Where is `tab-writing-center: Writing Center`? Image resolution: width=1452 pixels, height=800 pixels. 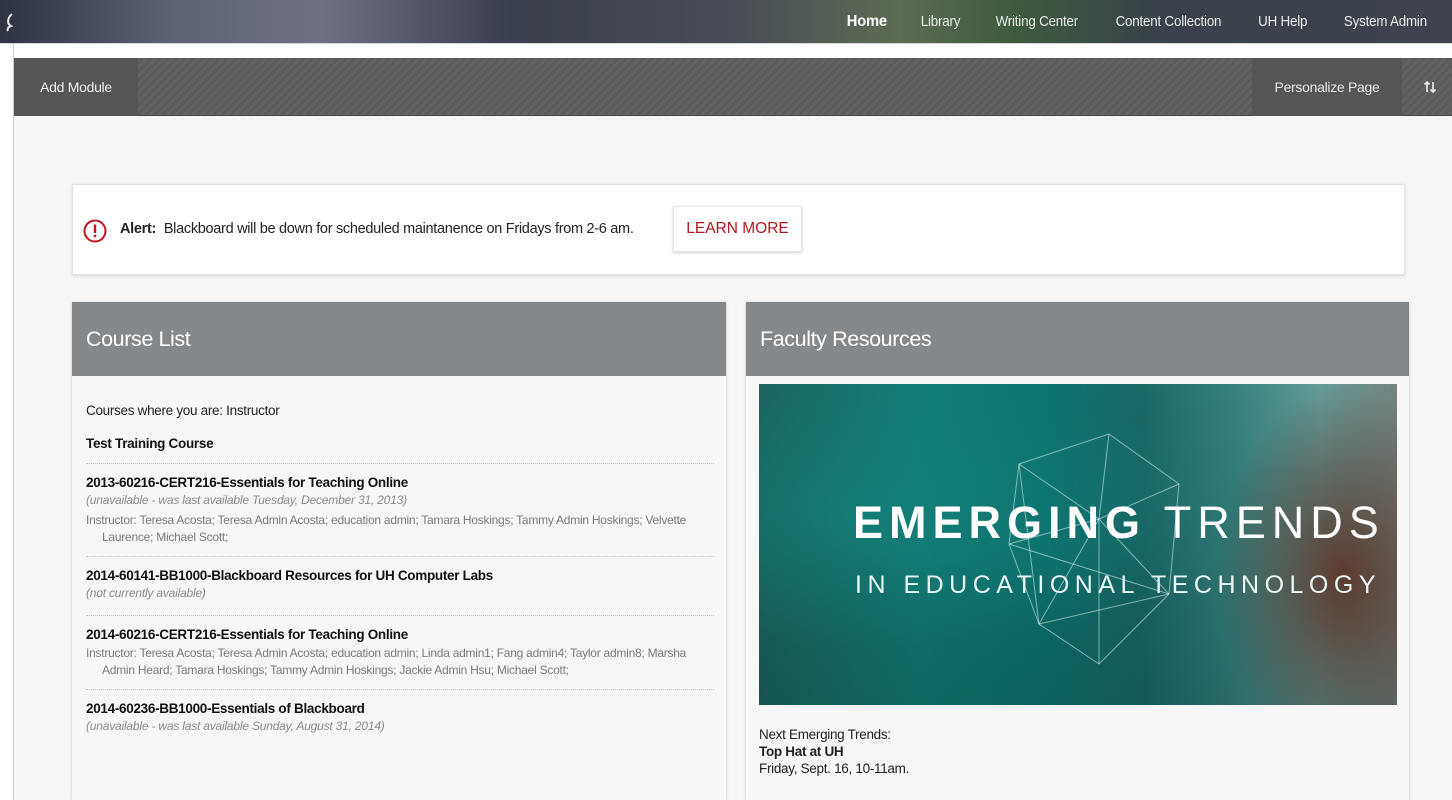 tab-writing-center: Writing Center is located at coordinates (1037, 22).